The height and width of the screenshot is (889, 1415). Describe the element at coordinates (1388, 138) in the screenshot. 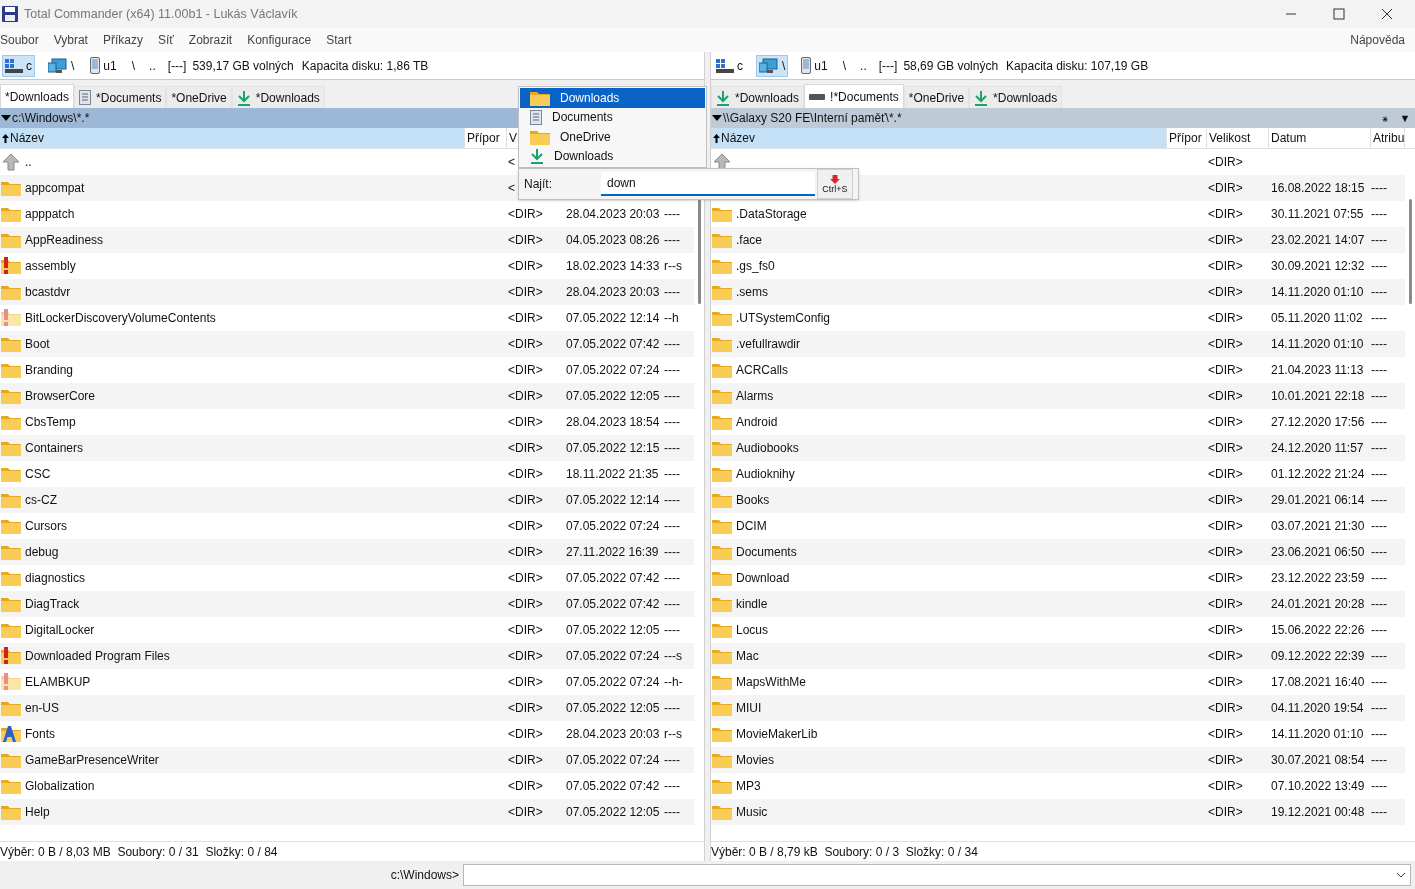

I see `column-header: Atribu` at that location.